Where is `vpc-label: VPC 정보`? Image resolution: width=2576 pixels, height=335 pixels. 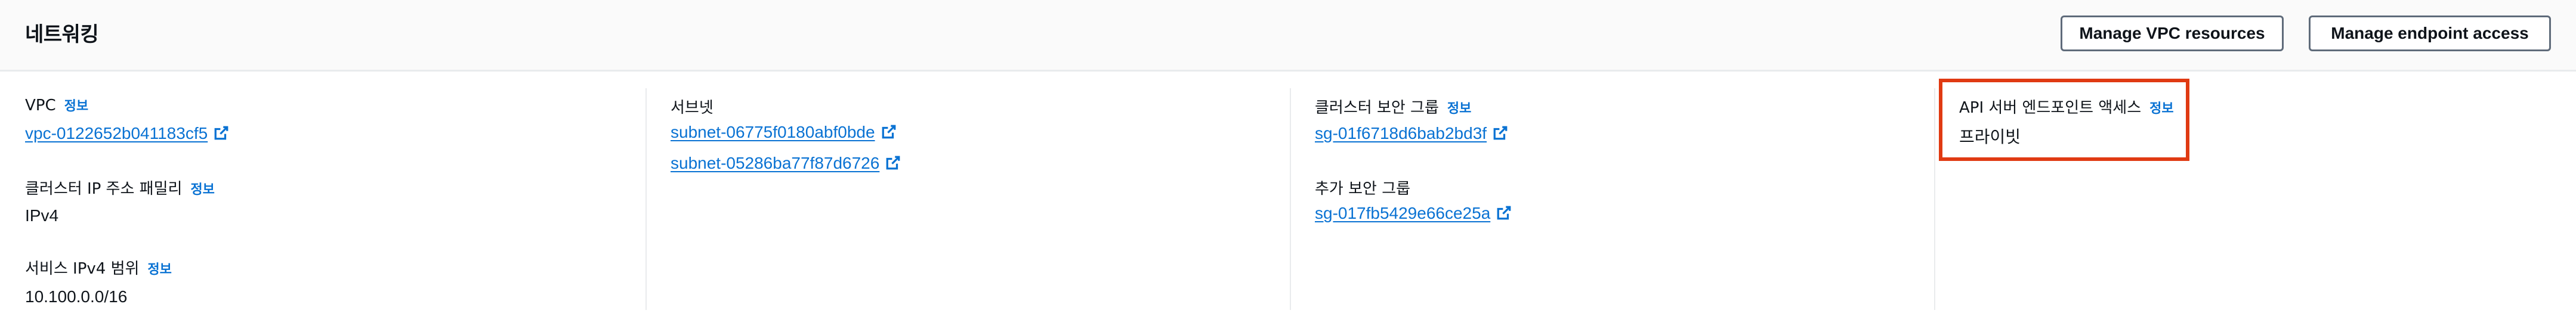
vpc-label: VPC 정보 is located at coordinates (57, 106).